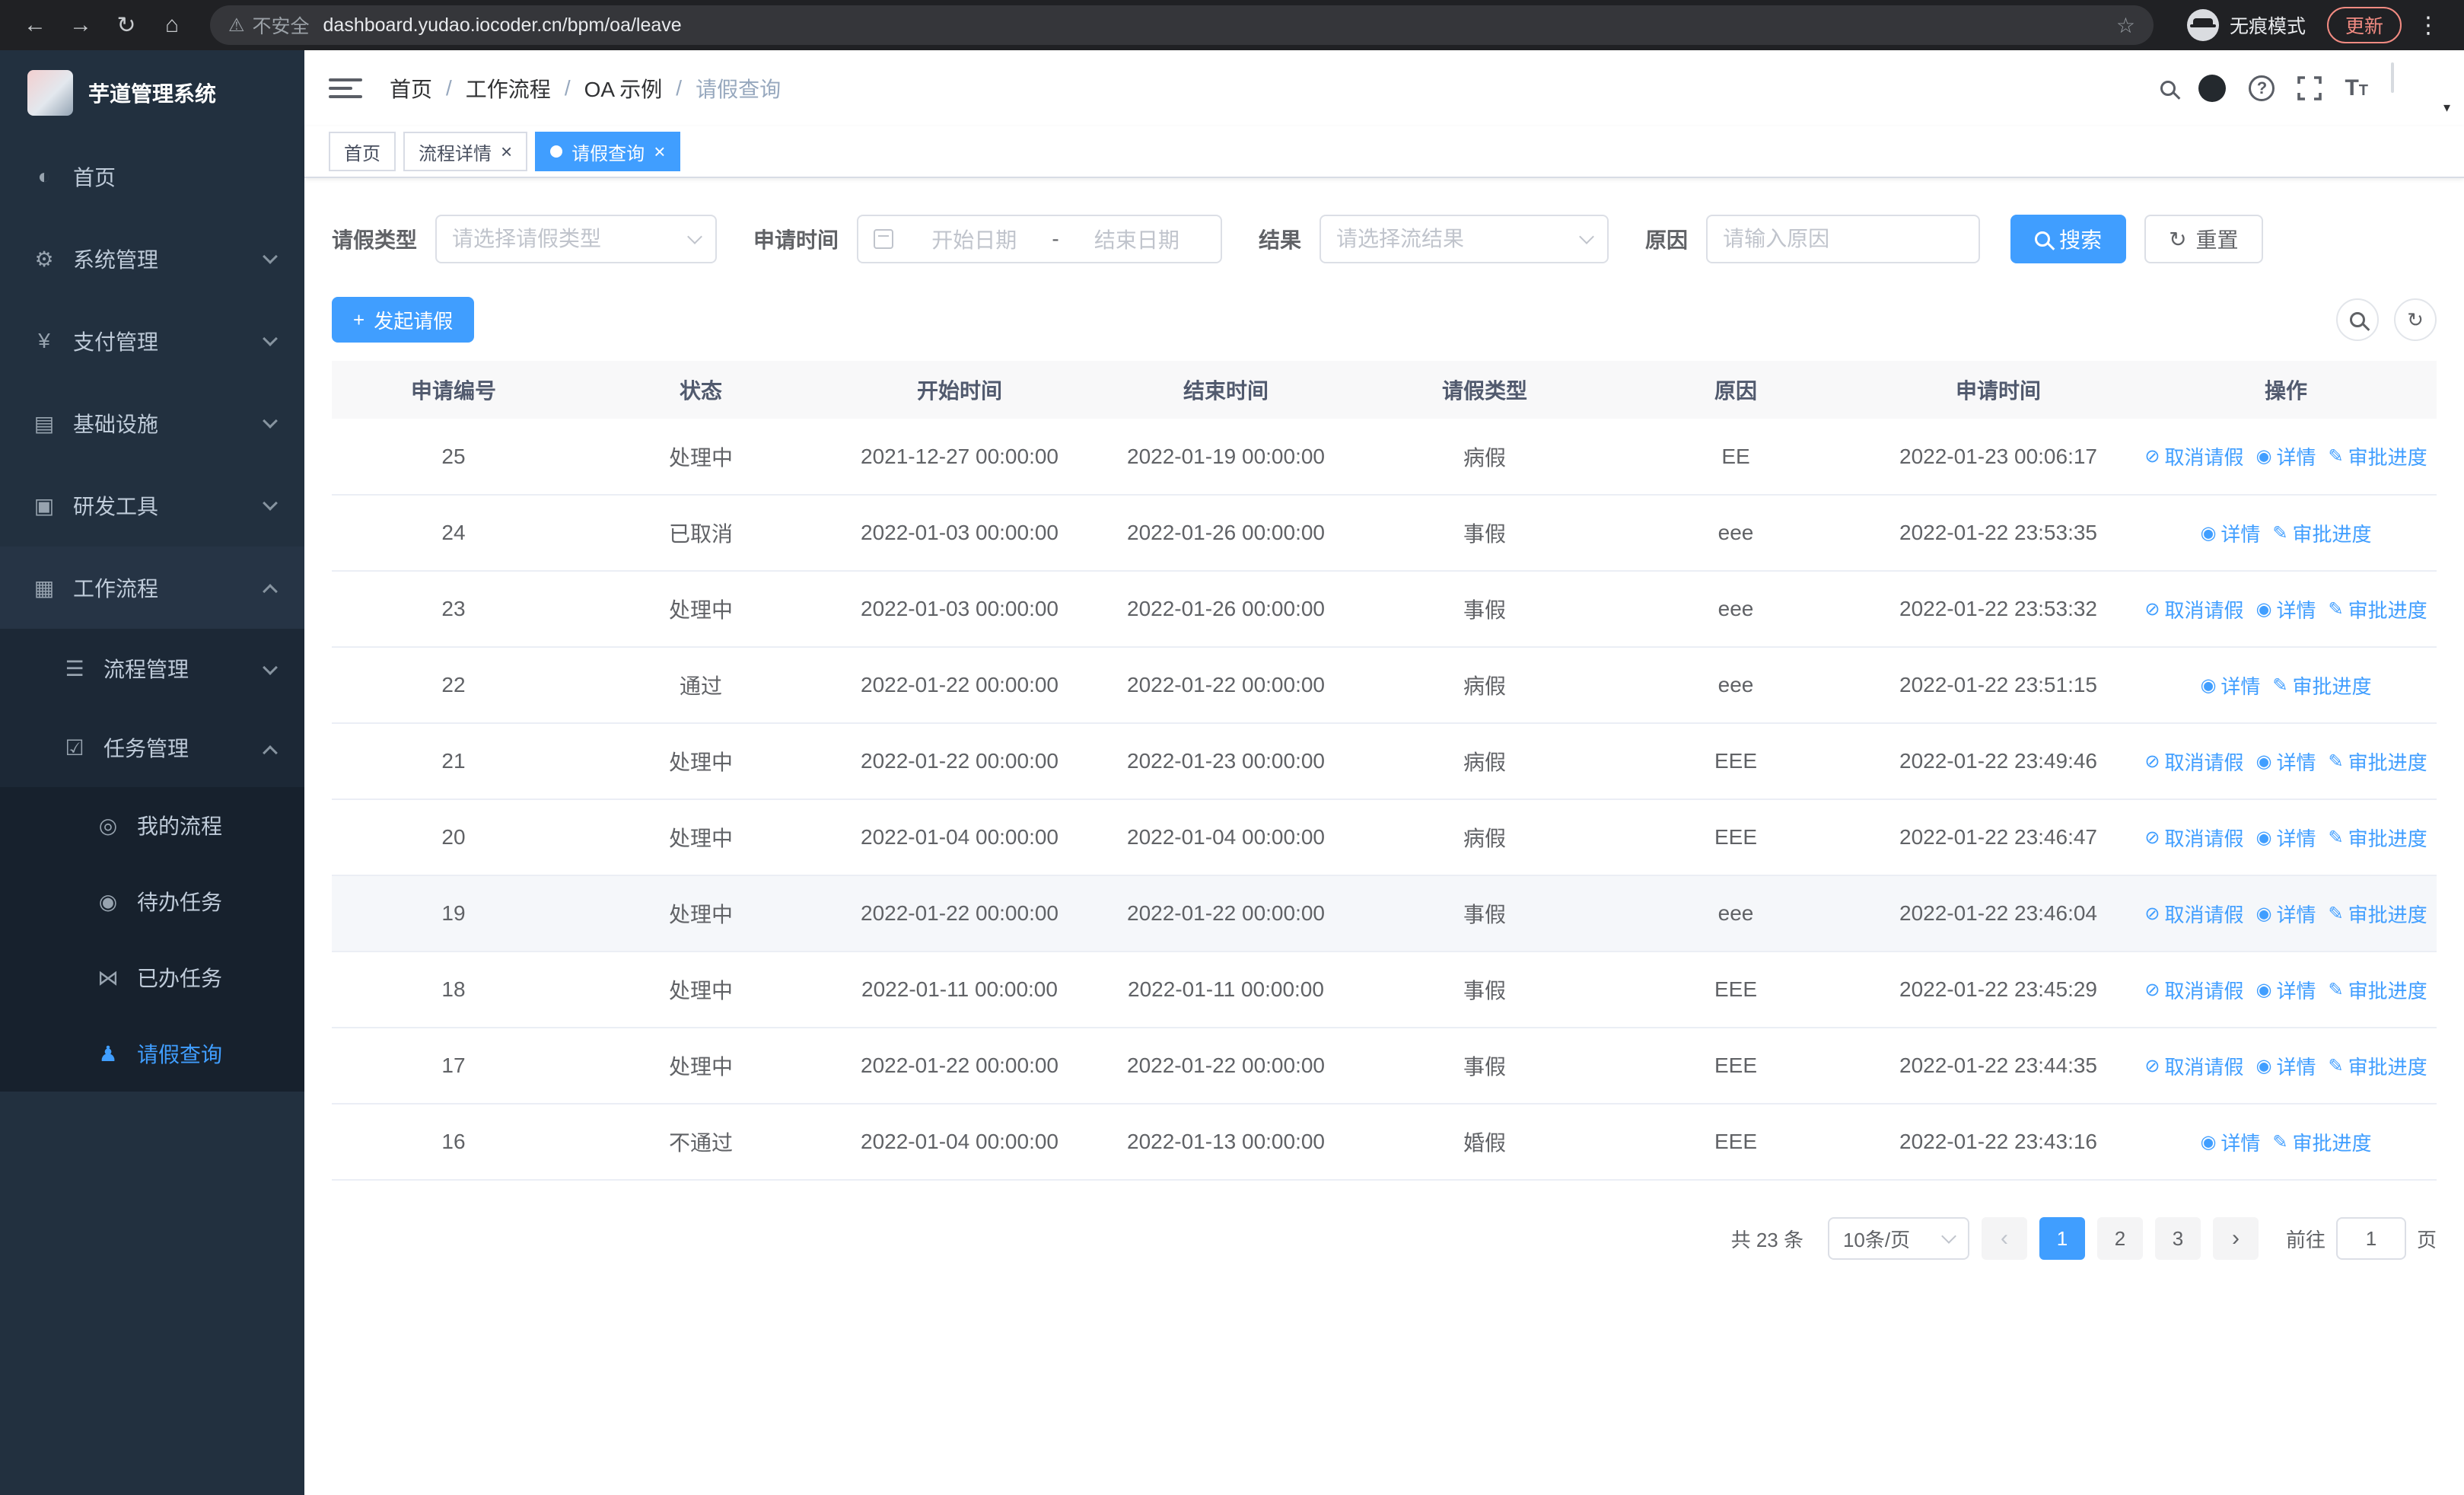 The image size is (2464, 1495). What do you see at coordinates (623, 89) in the screenshot?
I see `breadcrumb-item: OA 示例` at bounding box center [623, 89].